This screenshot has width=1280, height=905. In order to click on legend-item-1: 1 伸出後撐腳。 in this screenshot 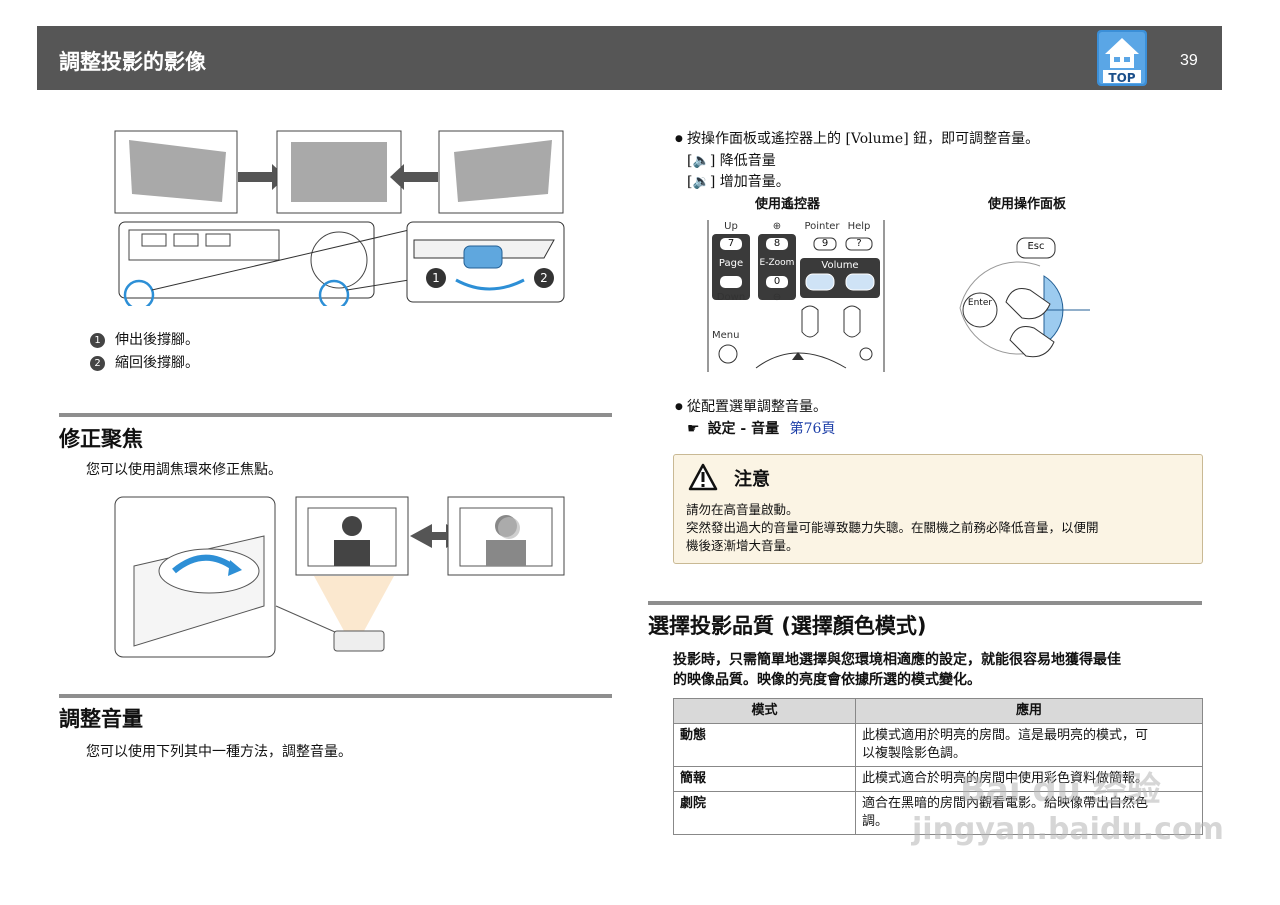, I will do `click(144, 340)`.